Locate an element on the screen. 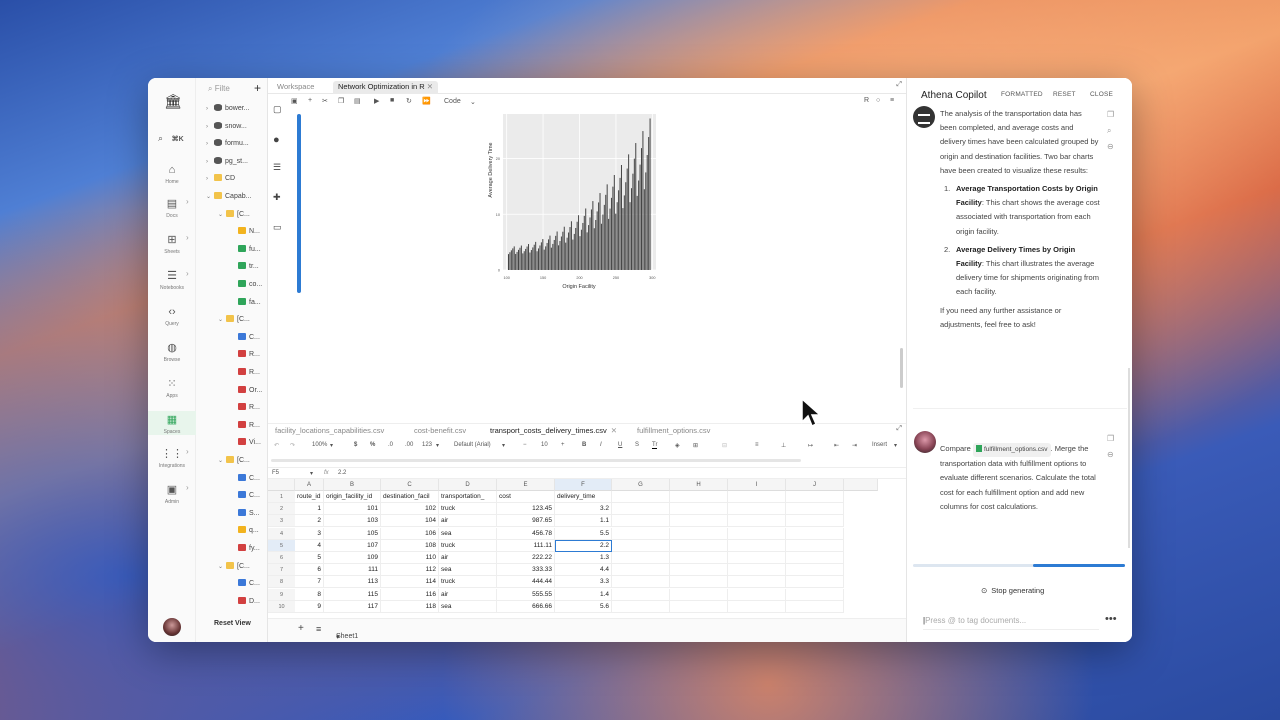 The width and height of the screenshot is (1280, 720). notebook-scrollbar is located at coordinates (901, 368).